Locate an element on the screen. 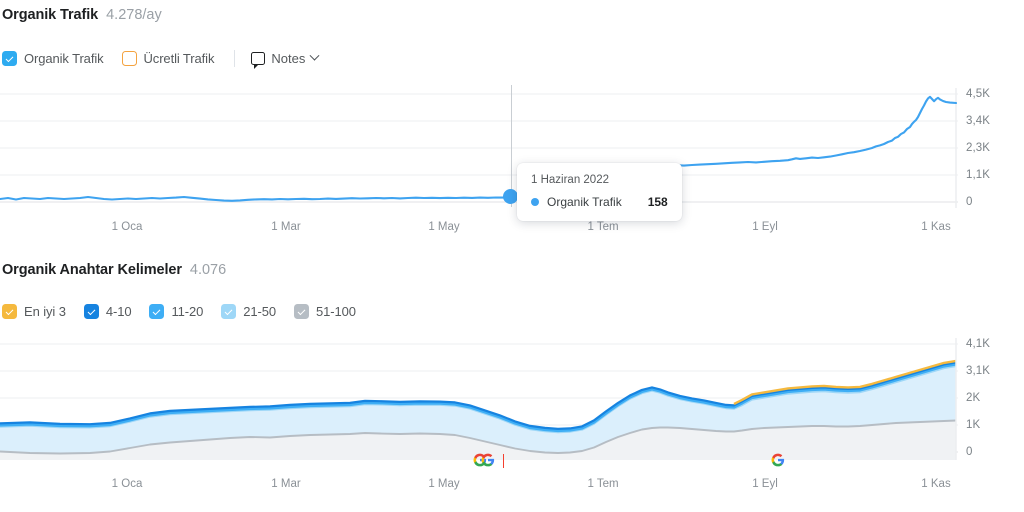 This screenshot has height=512, width=1024. checkbox-ucretli-trafik is located at coordinates (129, 58).